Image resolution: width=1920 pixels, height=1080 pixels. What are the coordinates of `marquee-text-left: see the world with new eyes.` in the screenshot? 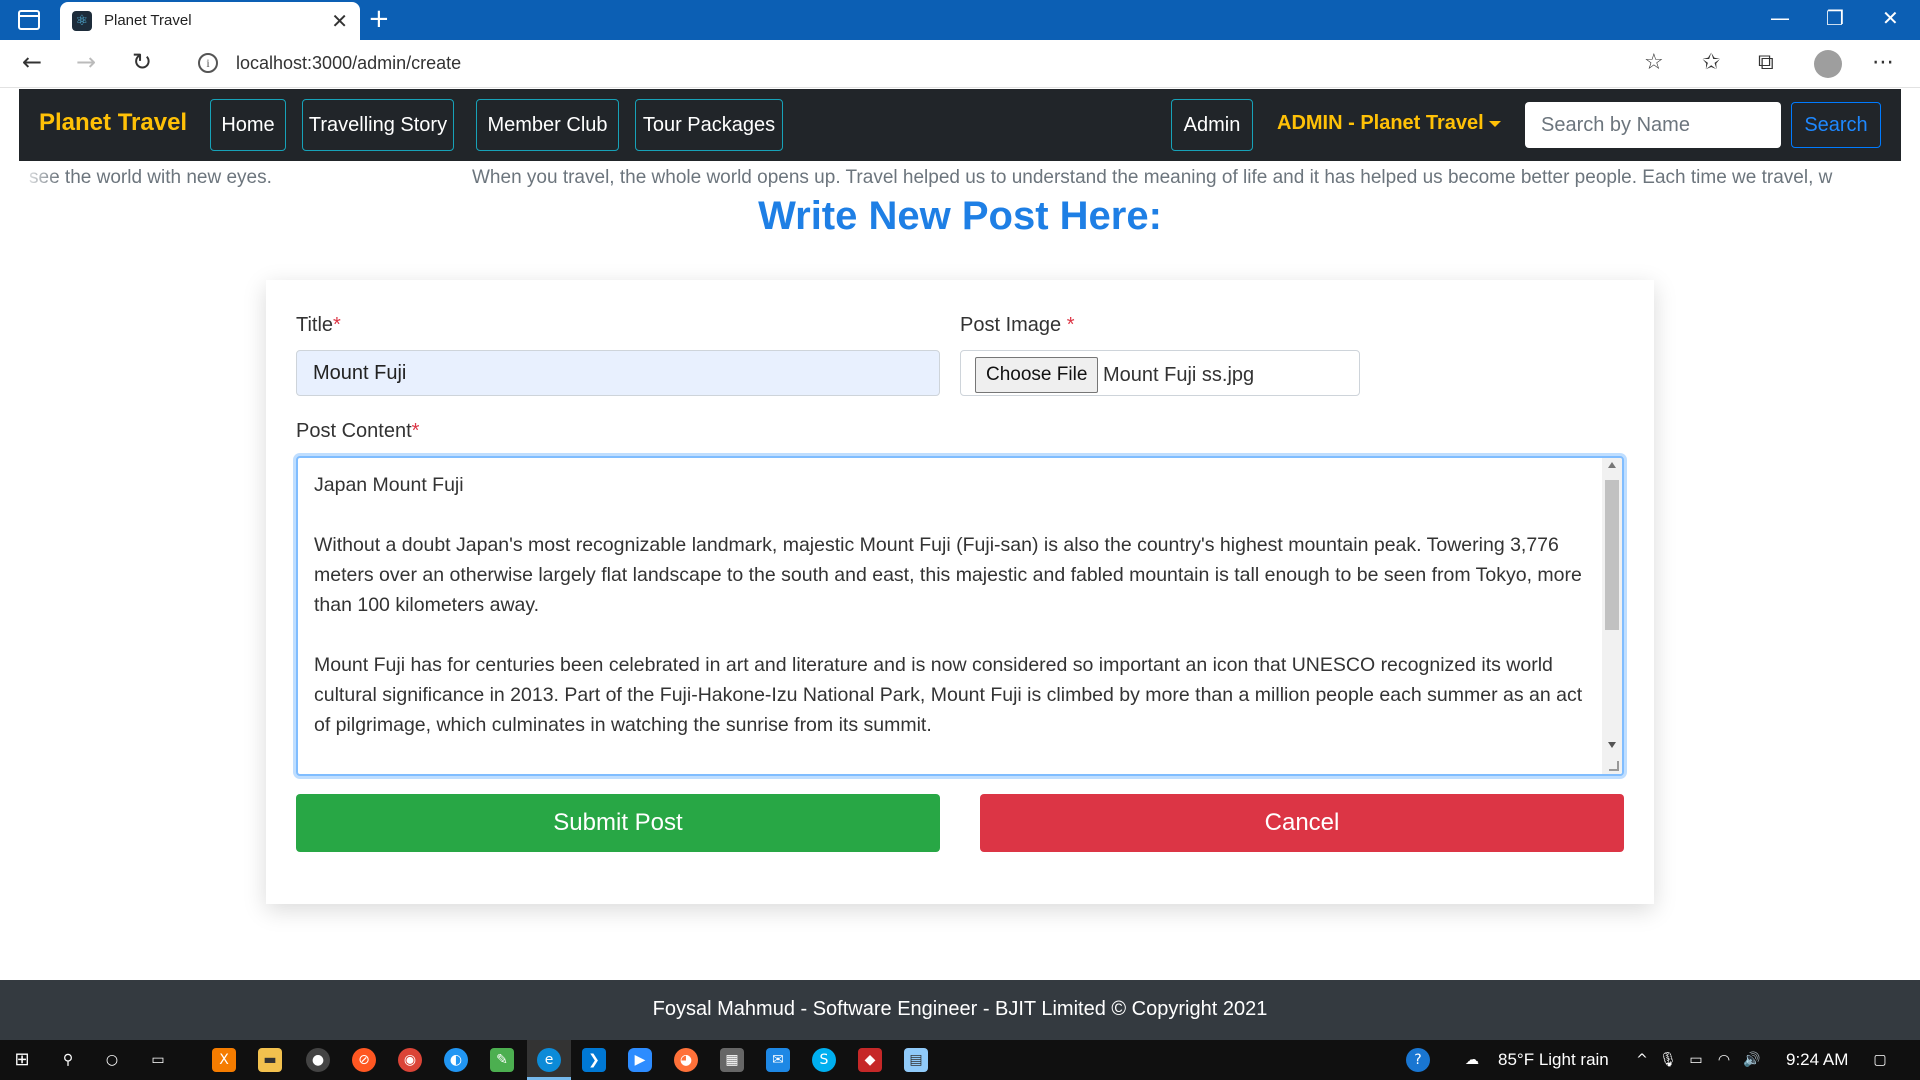 It's located at (150, 177).